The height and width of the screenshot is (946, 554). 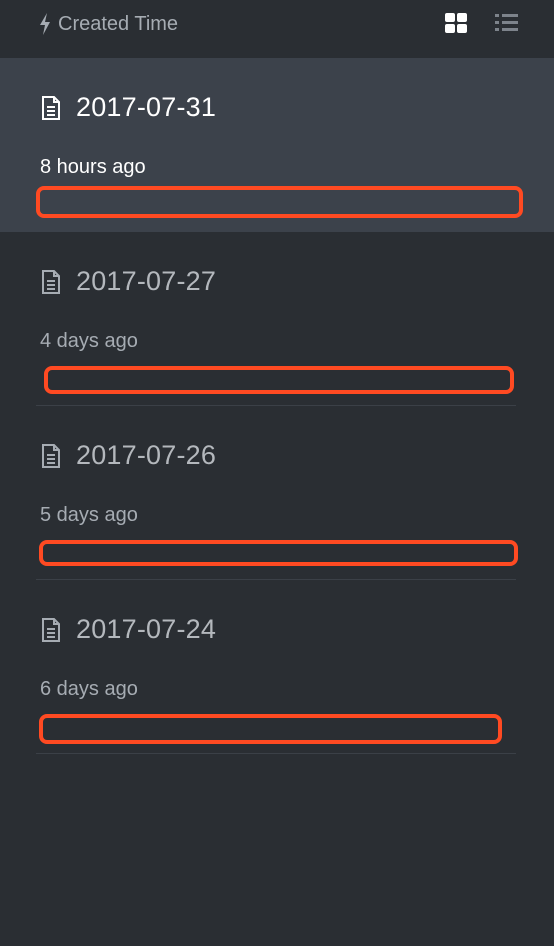 I want to click on bolt-icon, so click(x=45, y=24).